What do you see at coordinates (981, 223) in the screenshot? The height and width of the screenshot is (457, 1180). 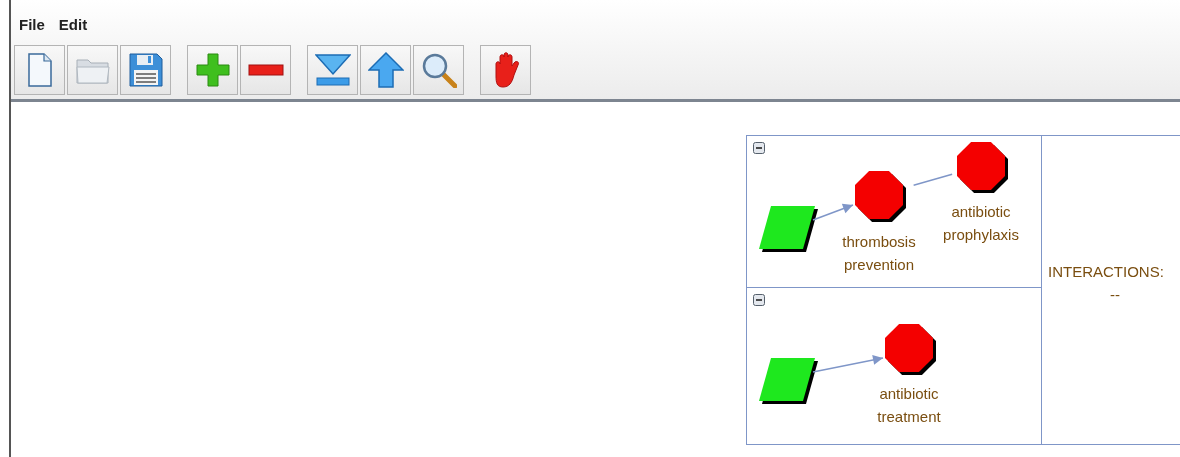 I see `node-label: antibiotic prophylaxis` at bounding box center [981, 223].